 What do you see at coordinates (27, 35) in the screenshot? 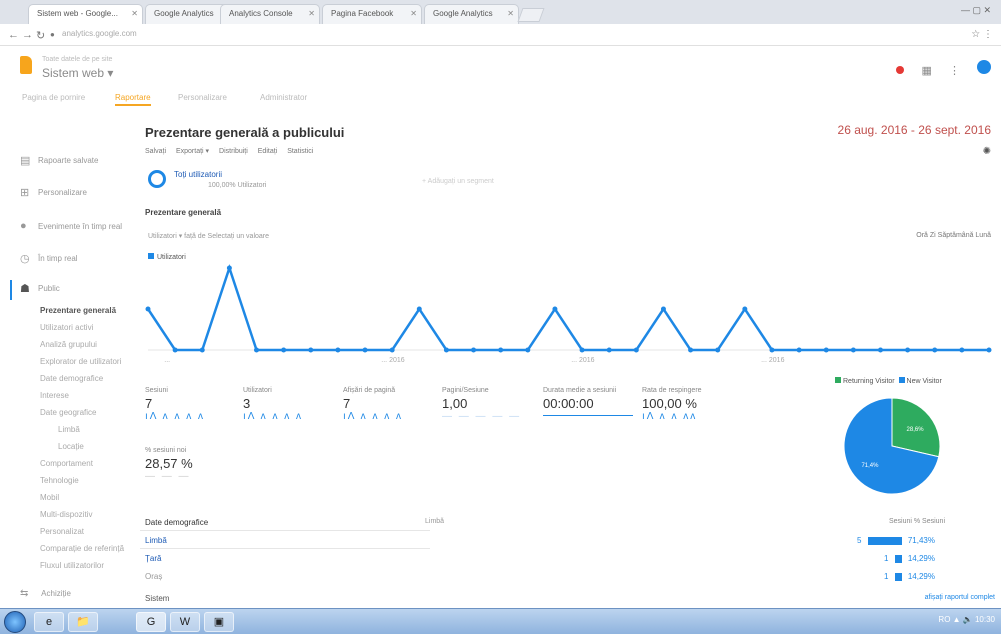
I see `forward-icon: →` at bounding box center [27, 35].